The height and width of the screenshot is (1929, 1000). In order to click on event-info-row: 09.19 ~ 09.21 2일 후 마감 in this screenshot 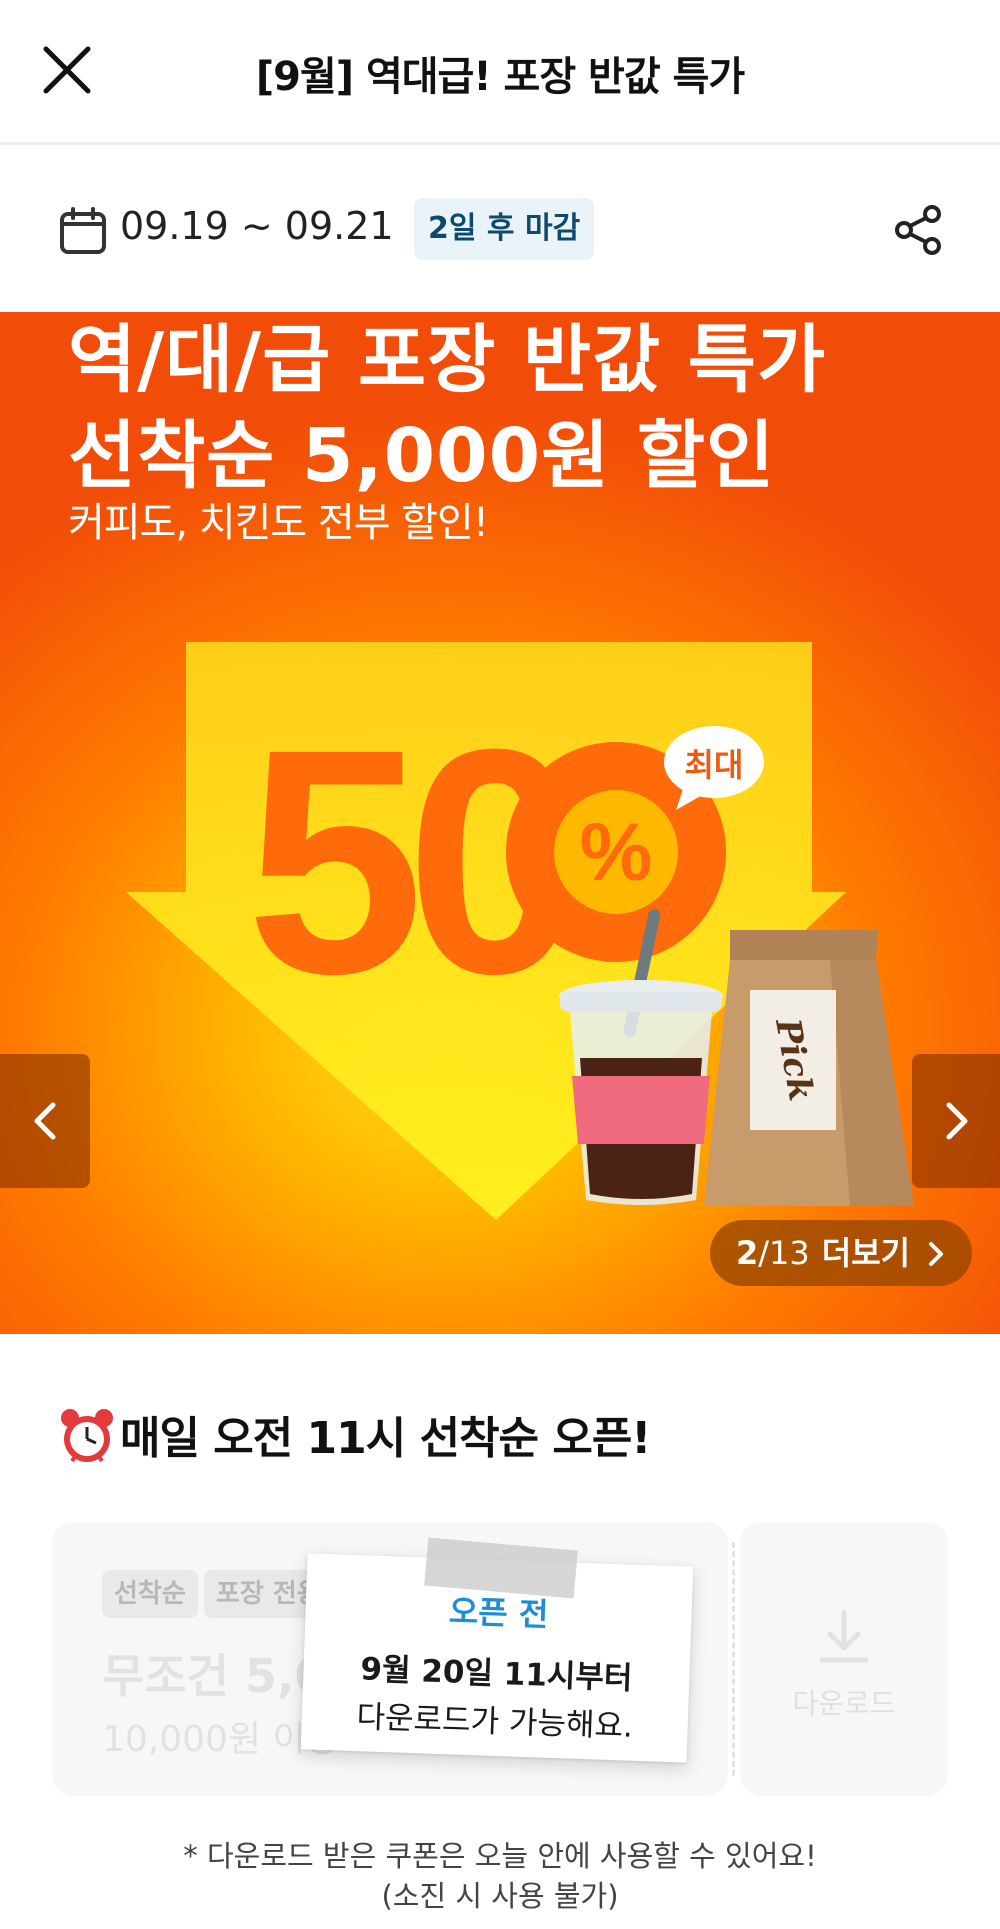, I will do `click(500, 230)`.